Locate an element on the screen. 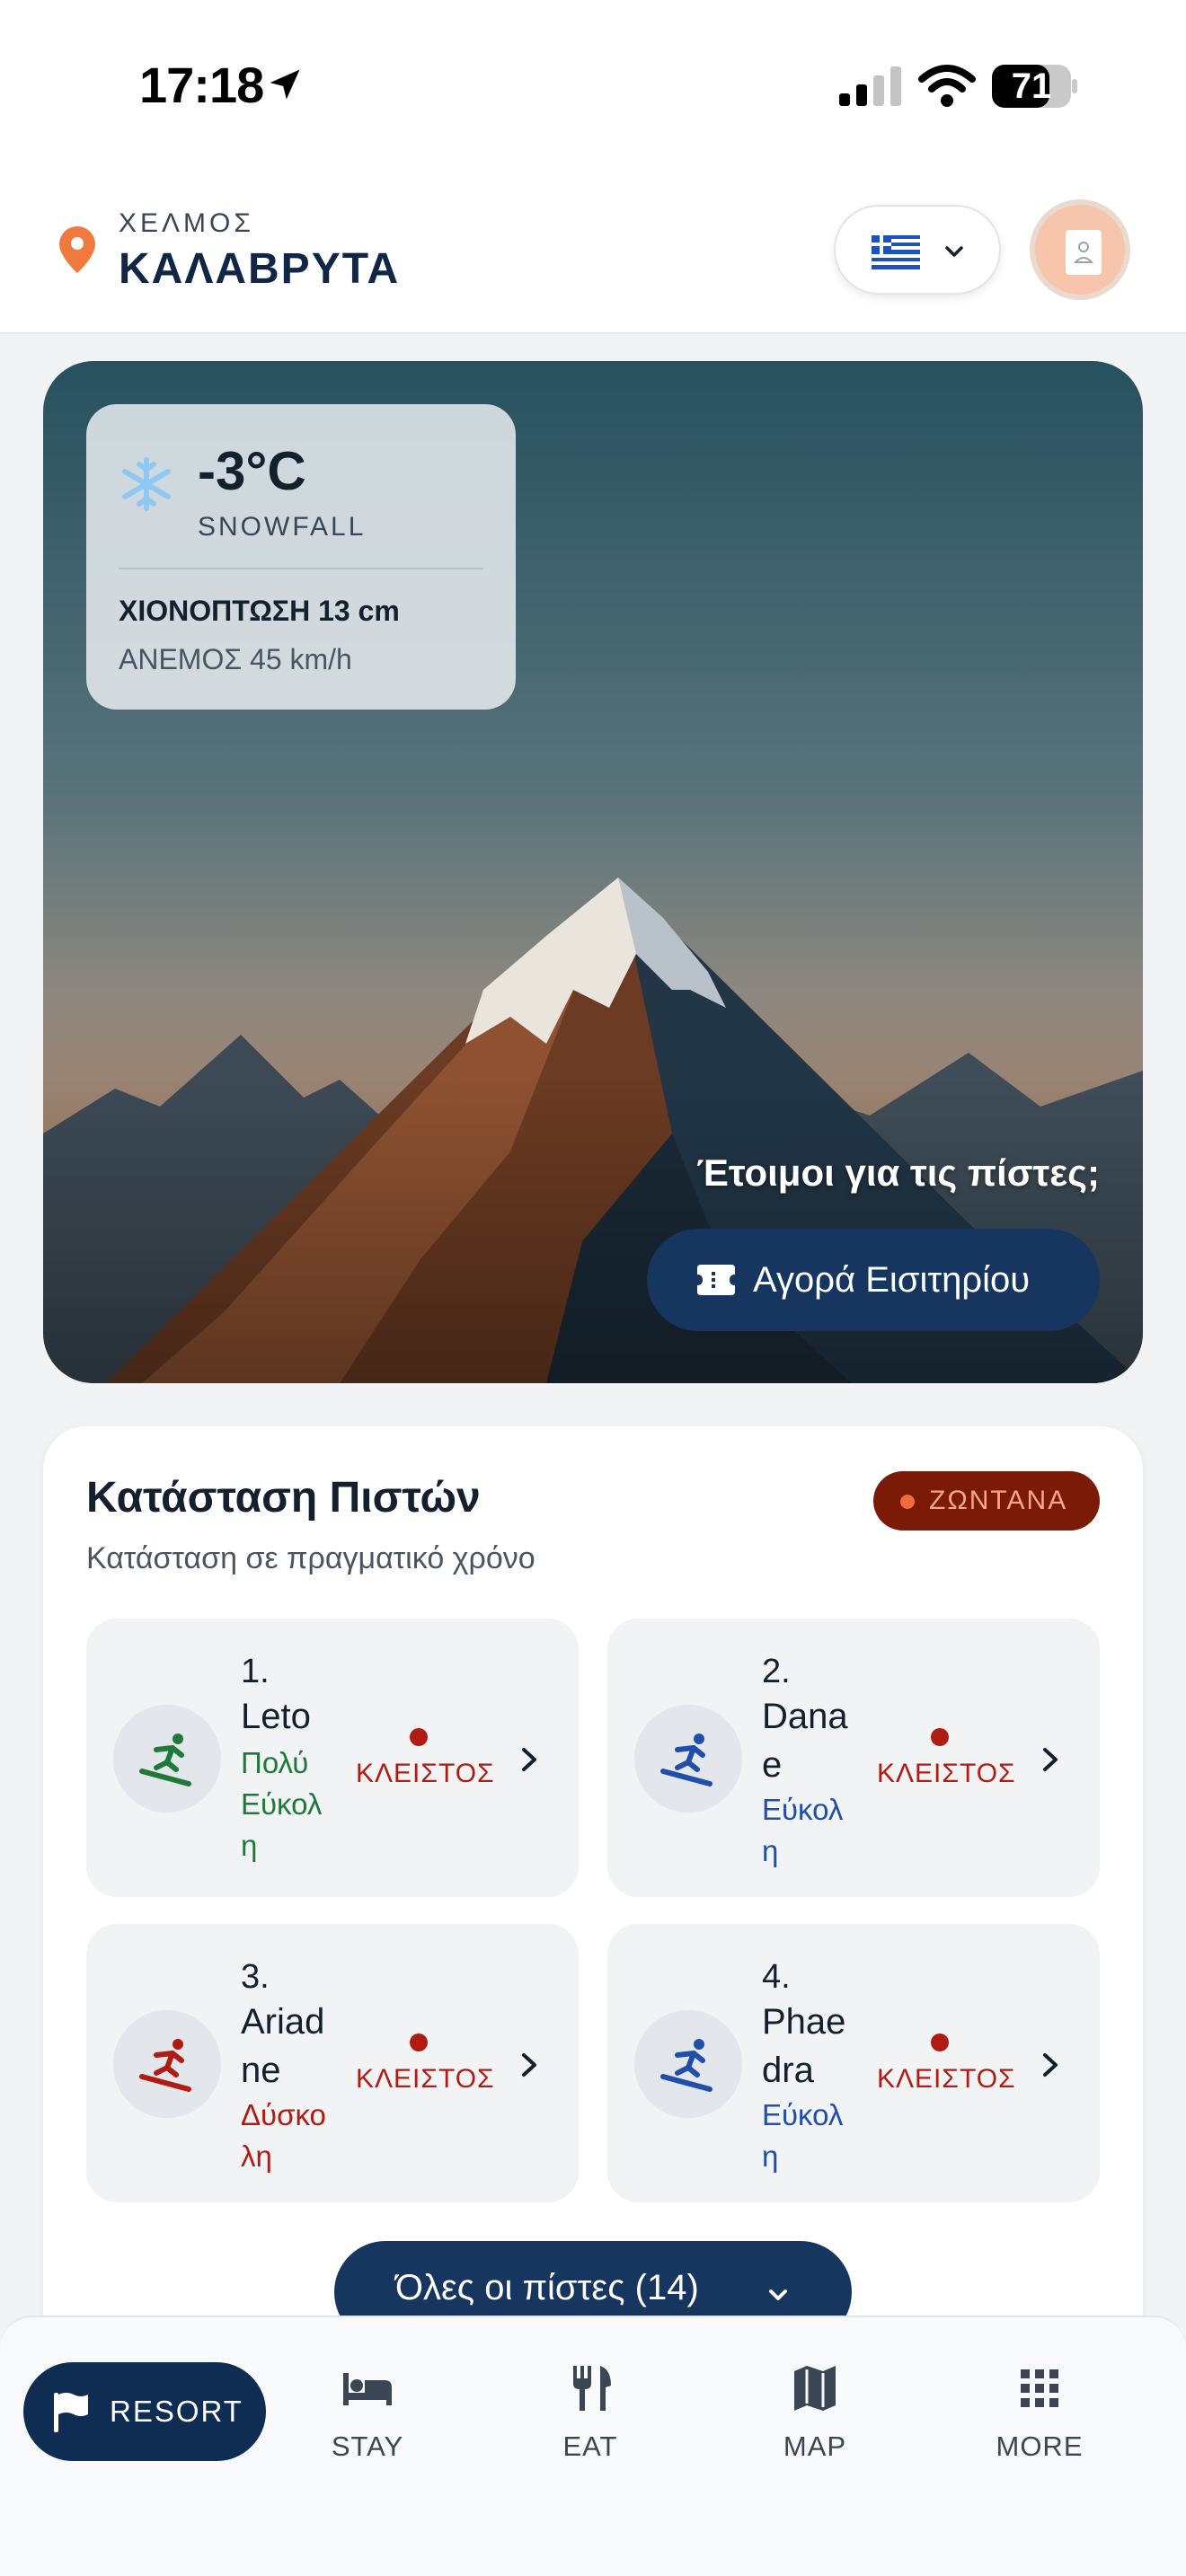 This screenshot has height=2576, width=1186. map-icon is located at coordinates (815, 2388).